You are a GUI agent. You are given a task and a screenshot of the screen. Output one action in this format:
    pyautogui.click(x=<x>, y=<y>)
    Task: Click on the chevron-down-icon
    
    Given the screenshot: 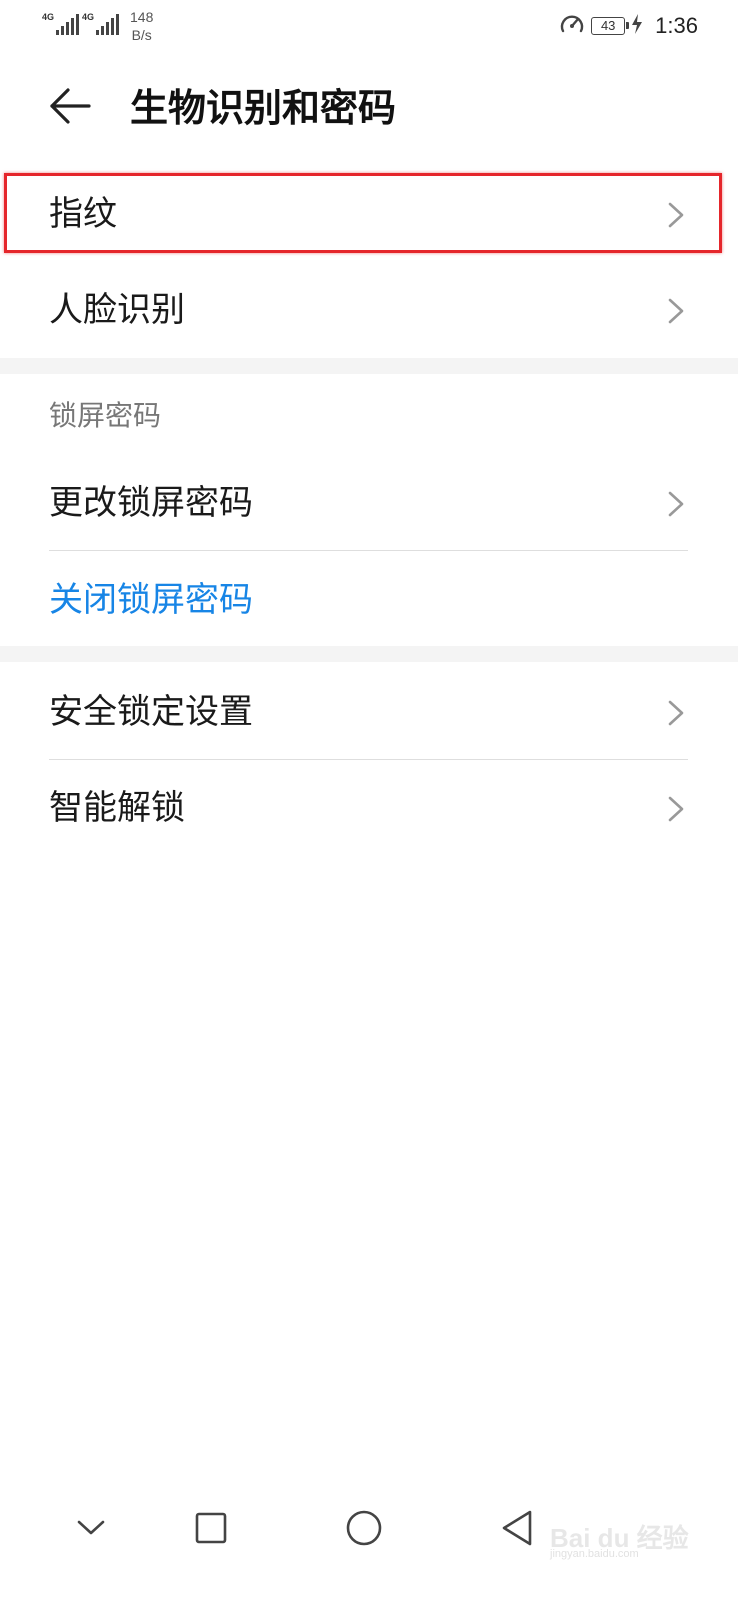 What is the action you would take?
    pyautogui.click(x=91, y=1530)
    